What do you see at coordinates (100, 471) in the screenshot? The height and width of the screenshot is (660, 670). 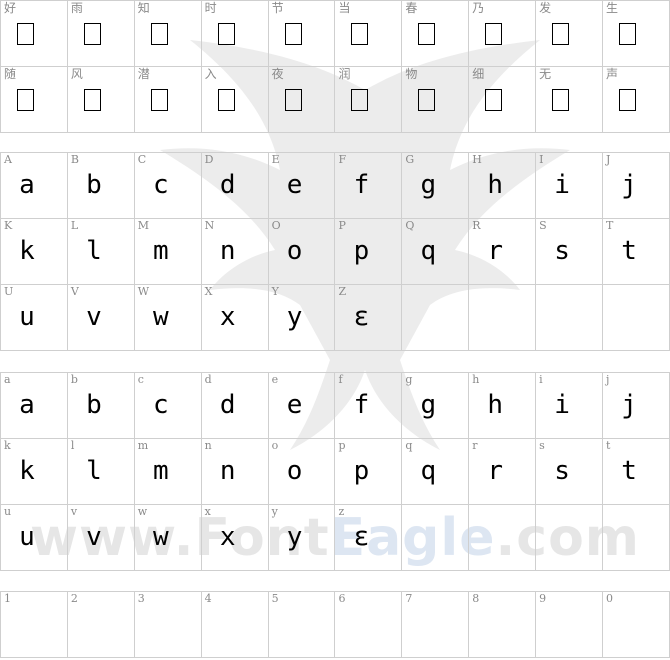 I see `glyph-cell: ll` at bounding box center [100, 471].